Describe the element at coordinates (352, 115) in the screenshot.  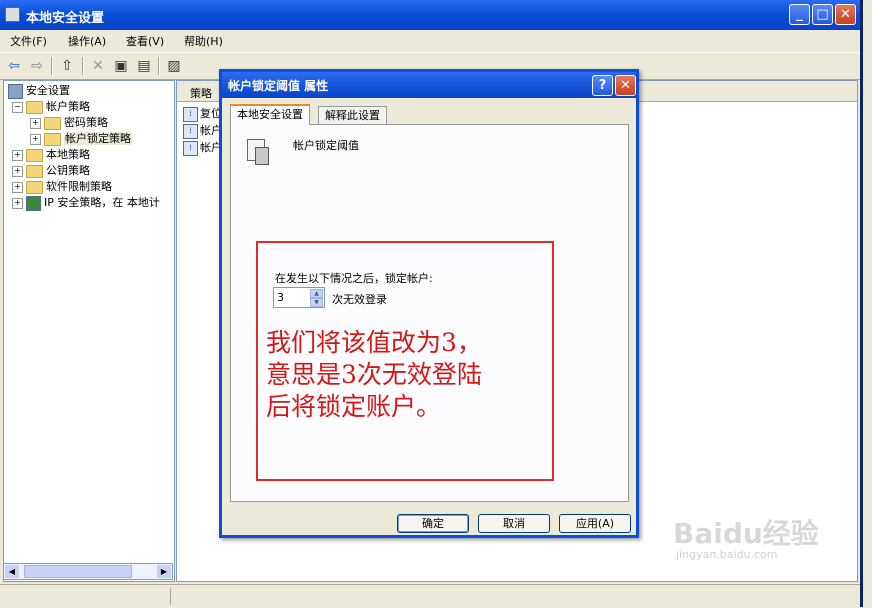
I see `tab-explain-setting: 解释此设置` at that location.